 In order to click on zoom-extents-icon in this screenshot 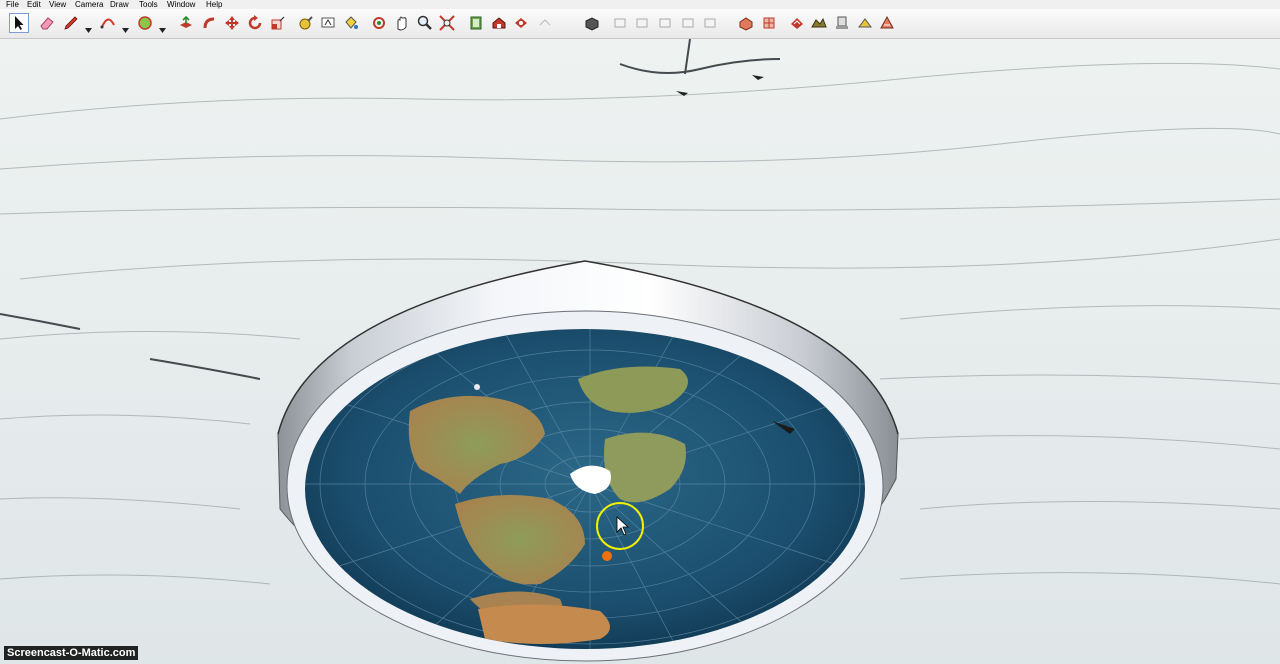, I will do `click(447, 23)`.